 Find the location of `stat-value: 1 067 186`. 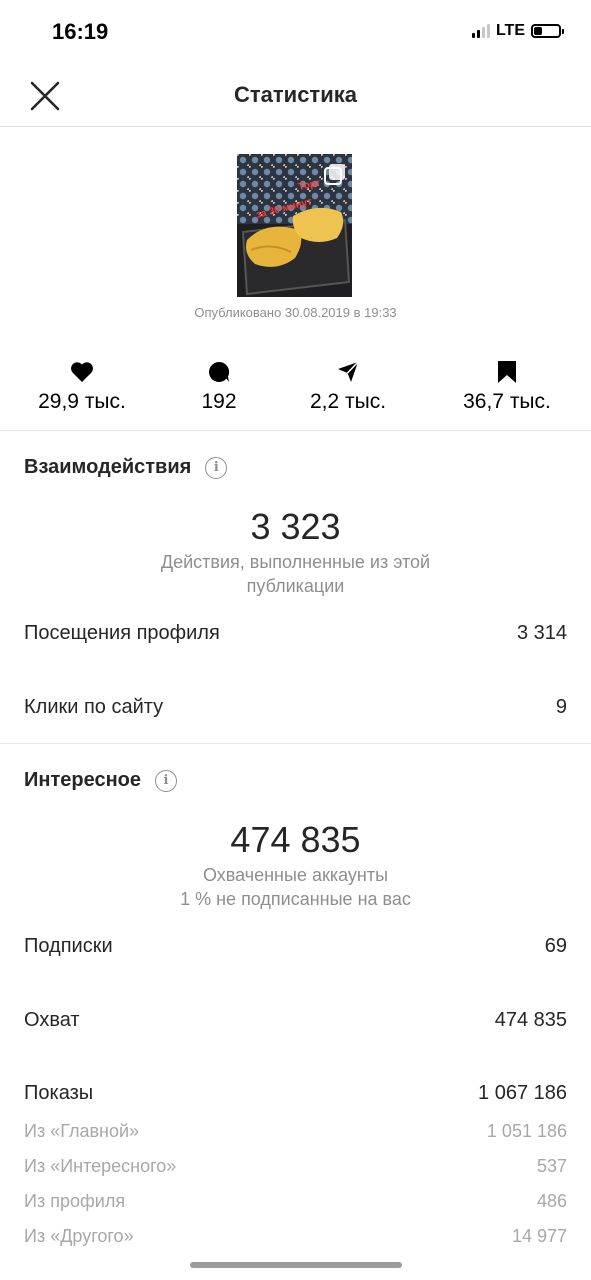

stat-value: 1 067 186 is located at coordinates (522, 1093).